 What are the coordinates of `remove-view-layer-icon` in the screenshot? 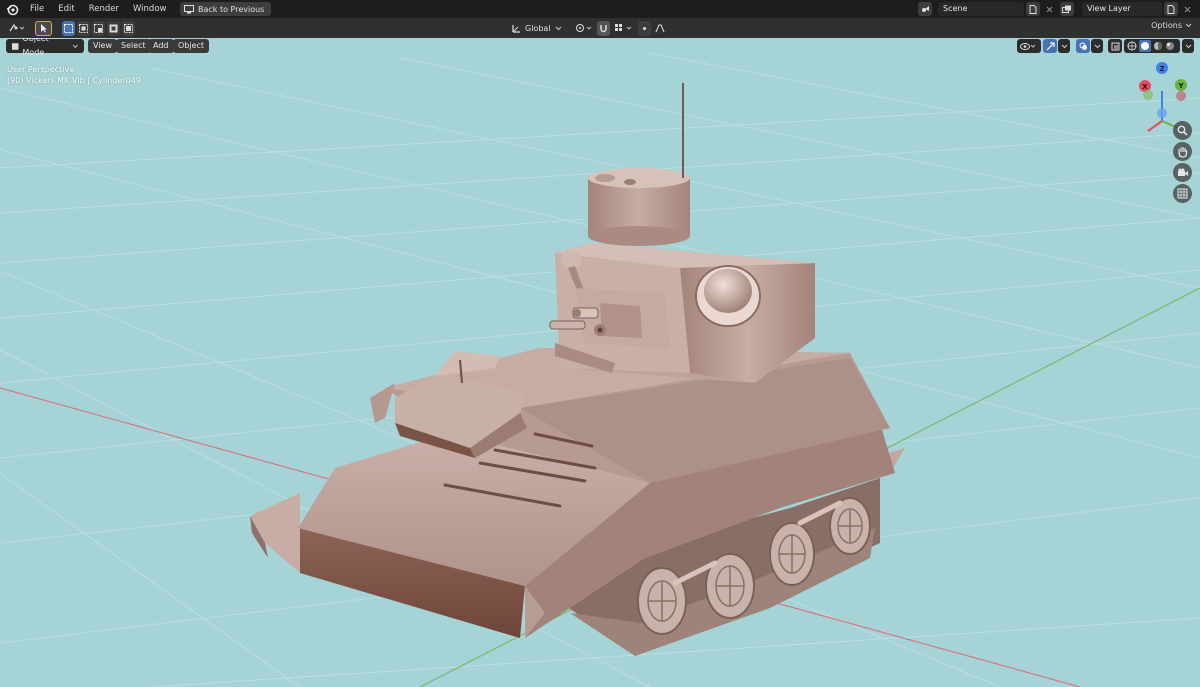 It's located at (1187, 9).